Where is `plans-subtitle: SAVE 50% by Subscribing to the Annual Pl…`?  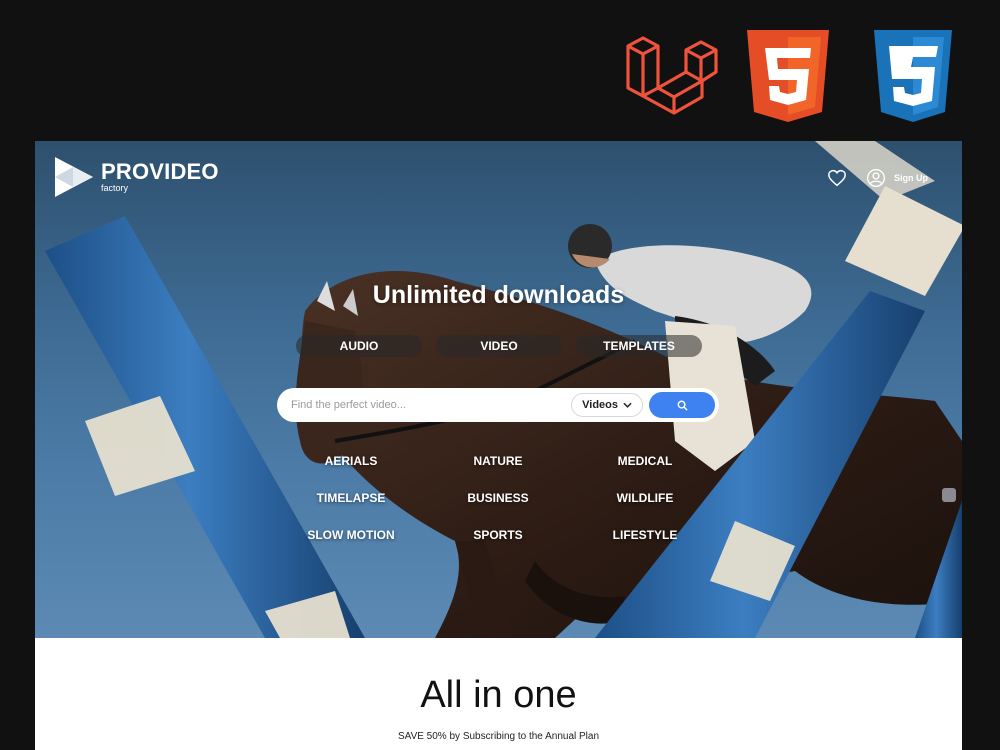 plans-subtitle: SAVE 50% by Subscribing to the Annual Pl… is located at coordinates (498, 736).